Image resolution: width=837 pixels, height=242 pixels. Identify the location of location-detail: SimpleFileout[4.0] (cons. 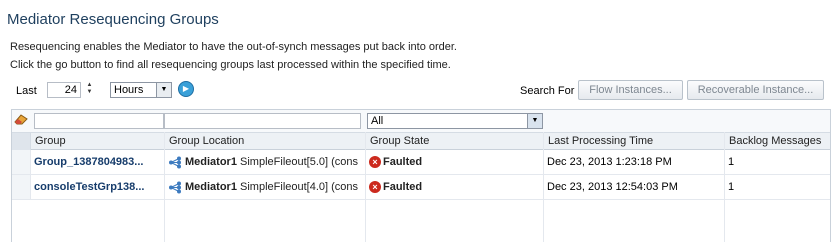
(299, 187).